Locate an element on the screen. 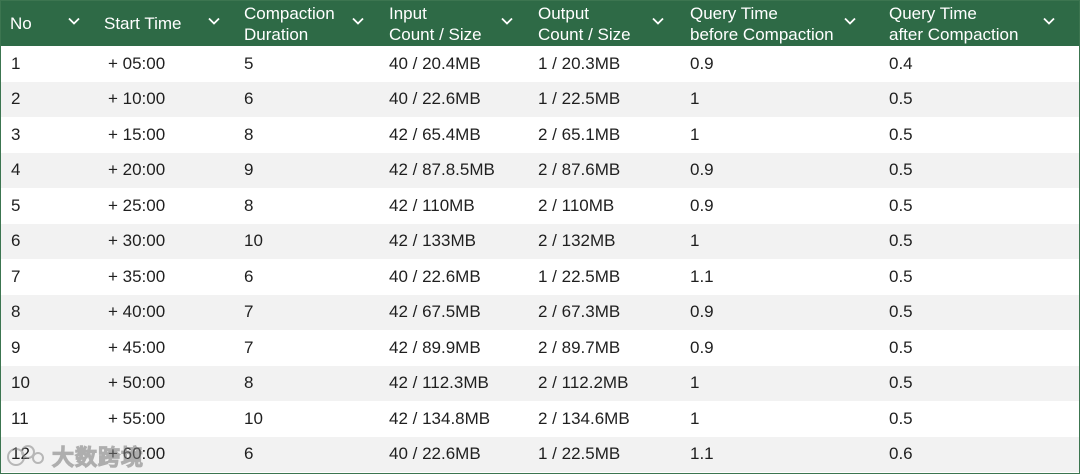  table-row: 6 + 30:00 10 42 / 133MB 2 / 132MB 1 0.5 is located at coordinates (540, 241).